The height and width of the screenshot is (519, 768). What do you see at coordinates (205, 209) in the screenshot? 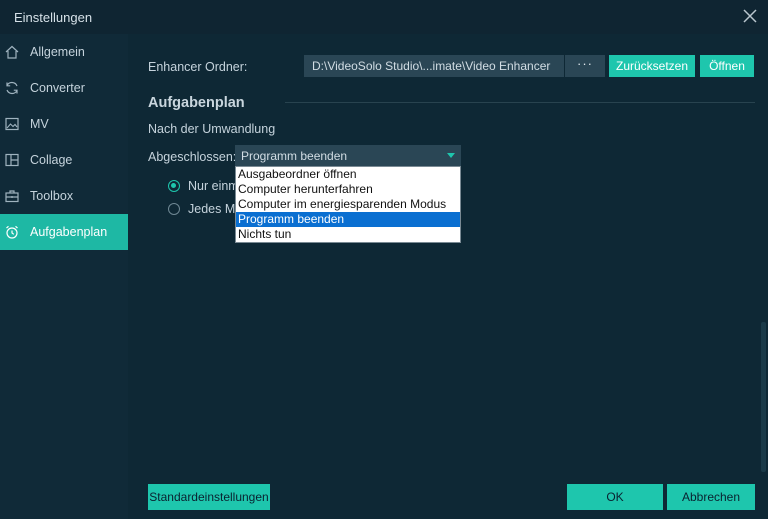
I see `radio-every: Jedes Ma` at bounding box center [205, 209].